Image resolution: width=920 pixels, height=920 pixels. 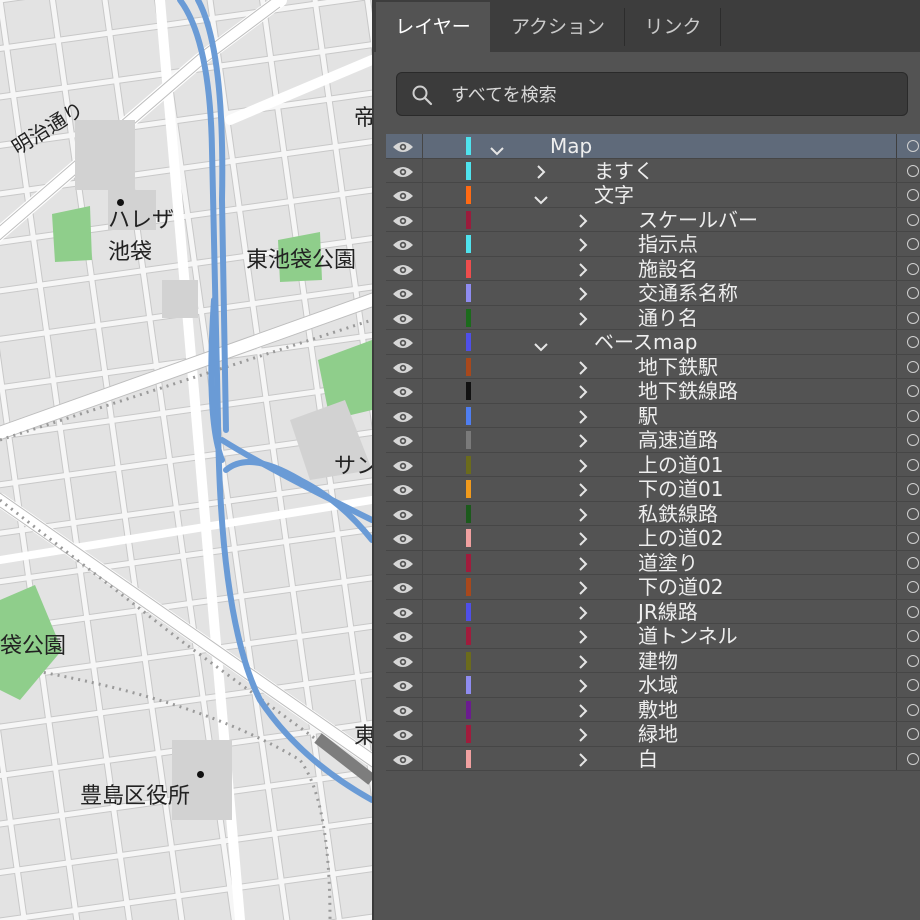 I want to click on layer-row: 施設名, so click(x=653, y=268).